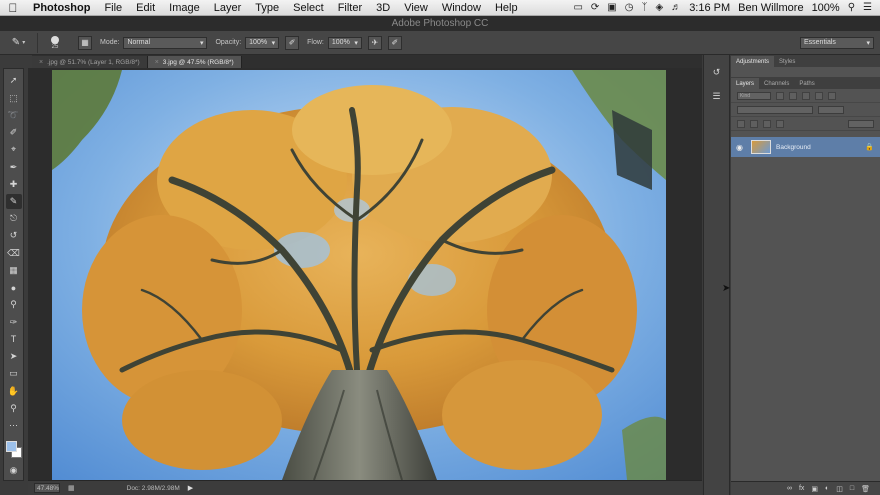 The height and width of the screenshot is (495, 880). What do you see at coordinates (659, 7) in the screenshot?
I see `wifi-icon: ◈` at bounding box center [659, 7].